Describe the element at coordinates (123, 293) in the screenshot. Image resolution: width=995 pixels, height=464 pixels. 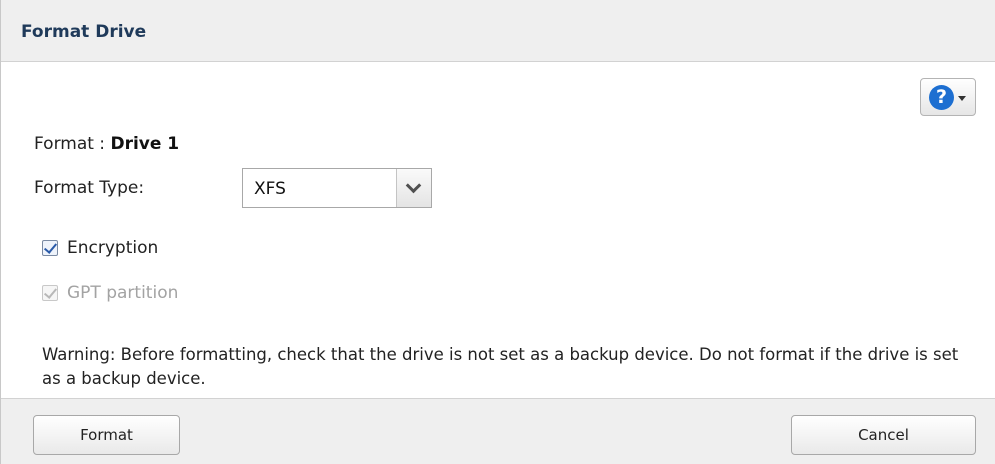
I see `gpt-partition-label: GPT partition` at that location.